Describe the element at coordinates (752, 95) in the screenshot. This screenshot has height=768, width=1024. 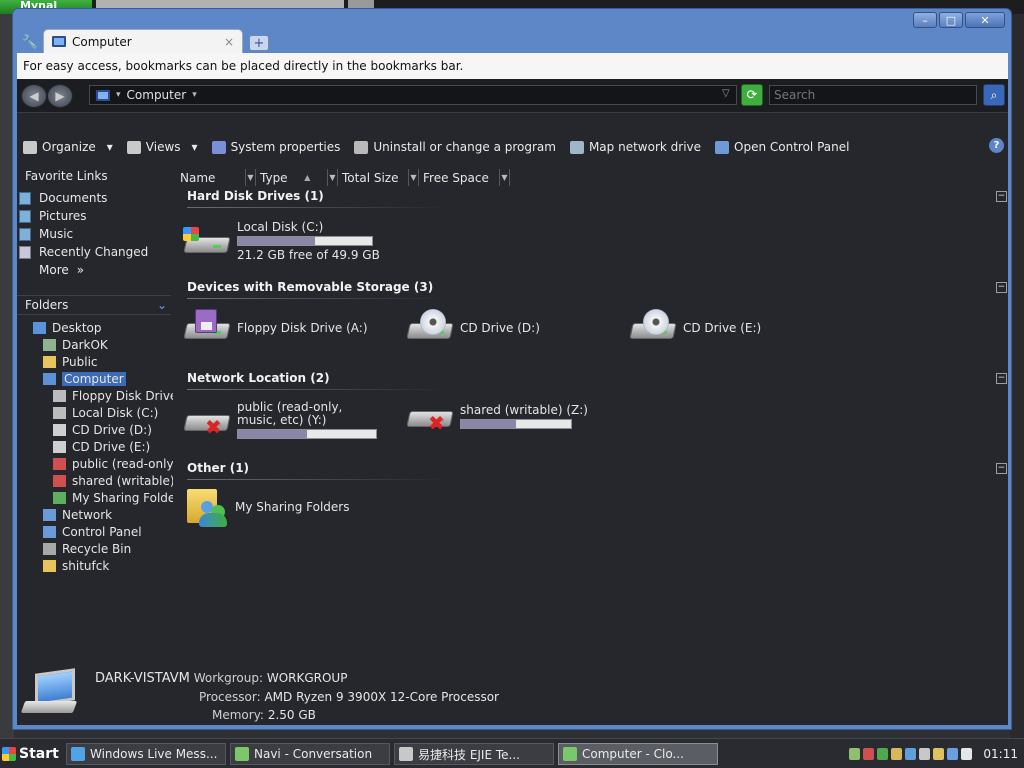
I see `refresh-button: ⟳` at that location.